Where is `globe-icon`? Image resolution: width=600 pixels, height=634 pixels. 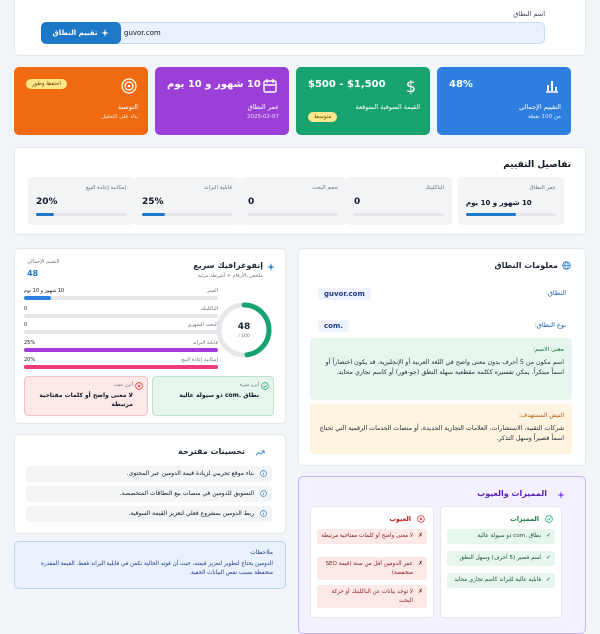
globe-icon is located at coordinates (566, 265).